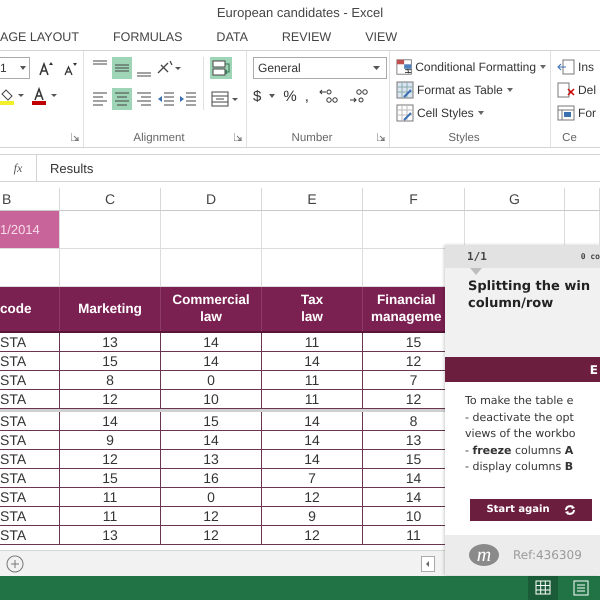 This screenshot has width=600, height=600. What do you see at coordinates (515, 199) in the screenshot?
I see `column-header: G` at bounding box center [515, 199].